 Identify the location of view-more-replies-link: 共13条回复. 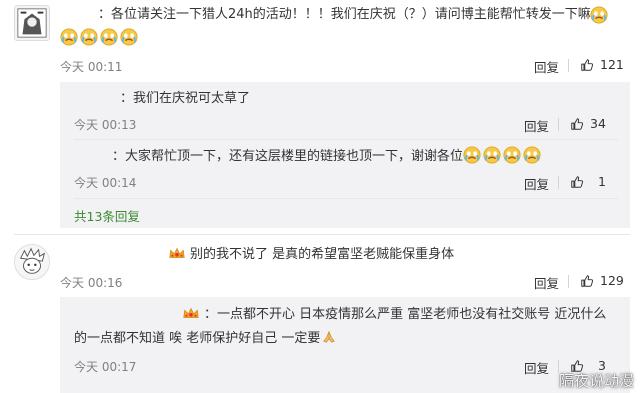
(107, 215).